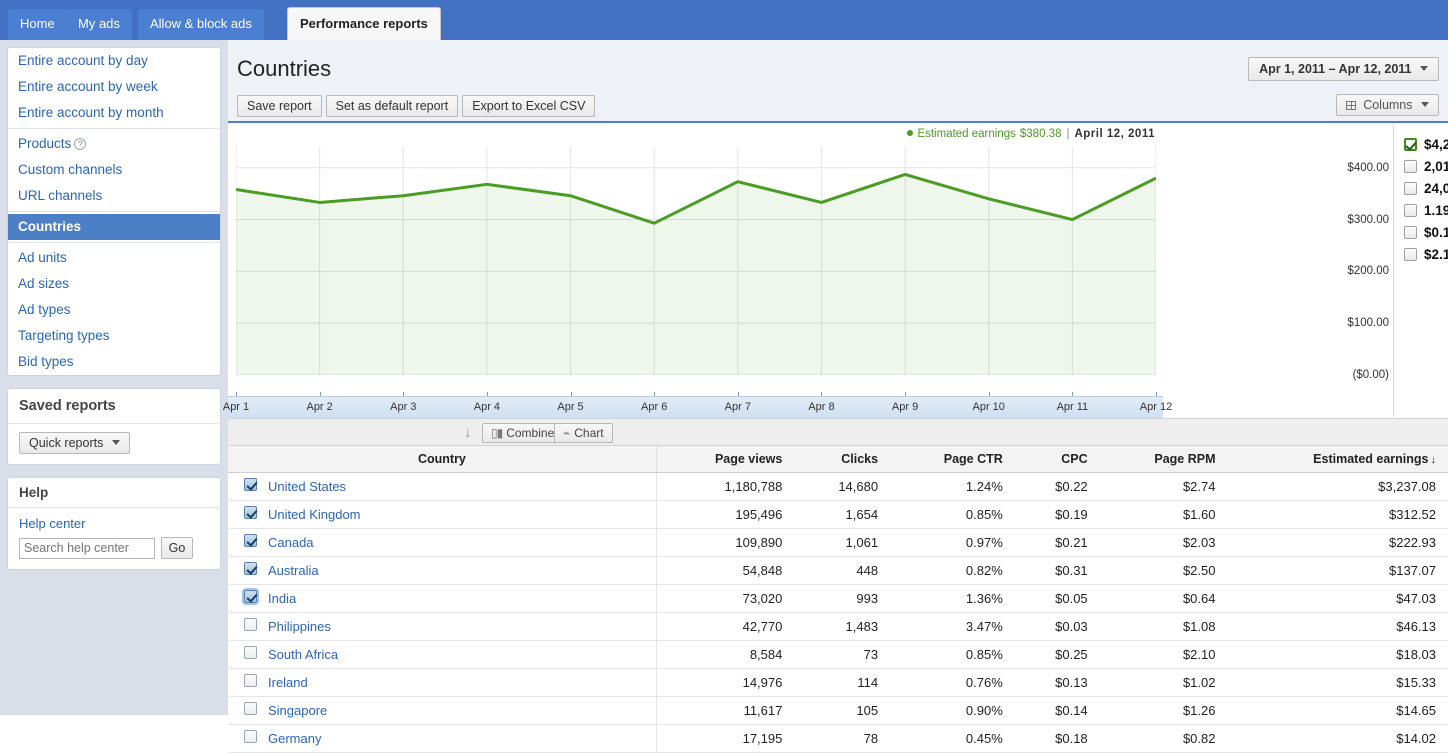  I want to click on table-header-clicks: Clicks, so click(842, 459).